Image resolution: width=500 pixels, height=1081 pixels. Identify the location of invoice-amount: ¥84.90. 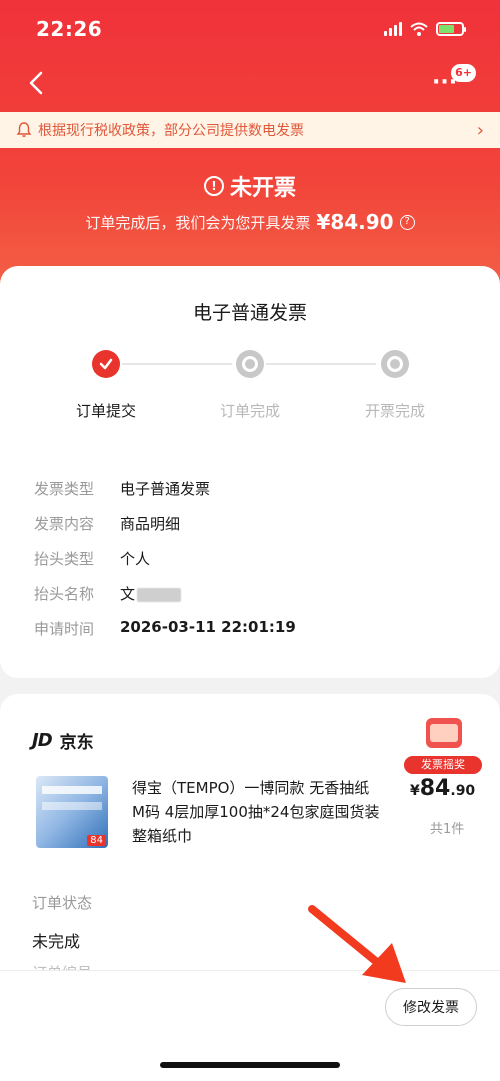
(355, 222).